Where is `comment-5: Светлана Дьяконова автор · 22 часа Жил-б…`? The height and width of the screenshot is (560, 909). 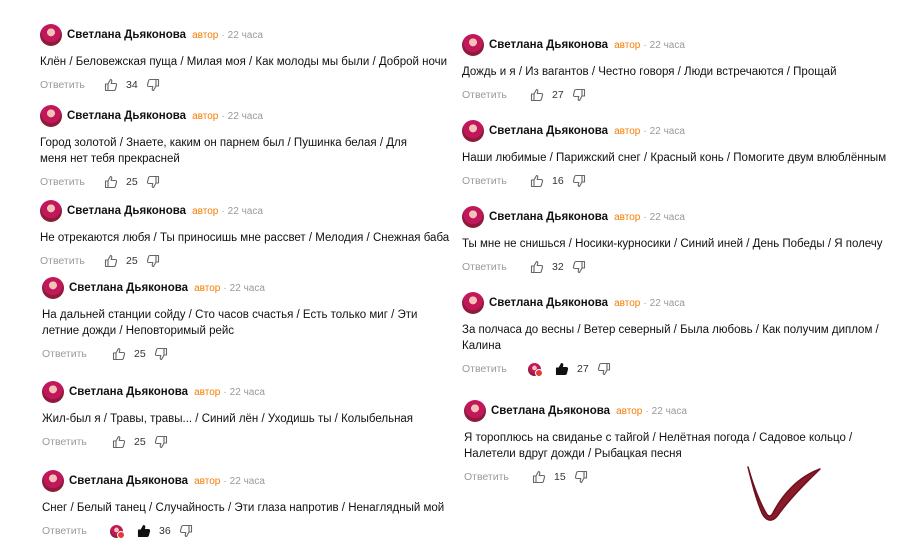
comment-5: Светлана Дьяконова автор · 22 часа Жил-б… is located at coordinates (242, 415).